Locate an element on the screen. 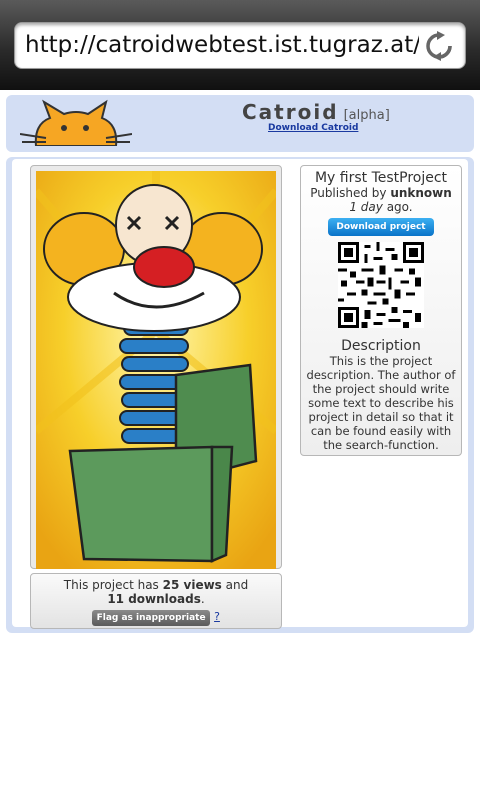  brand: Catroid [alpha] is located at coordinates (327, 112).